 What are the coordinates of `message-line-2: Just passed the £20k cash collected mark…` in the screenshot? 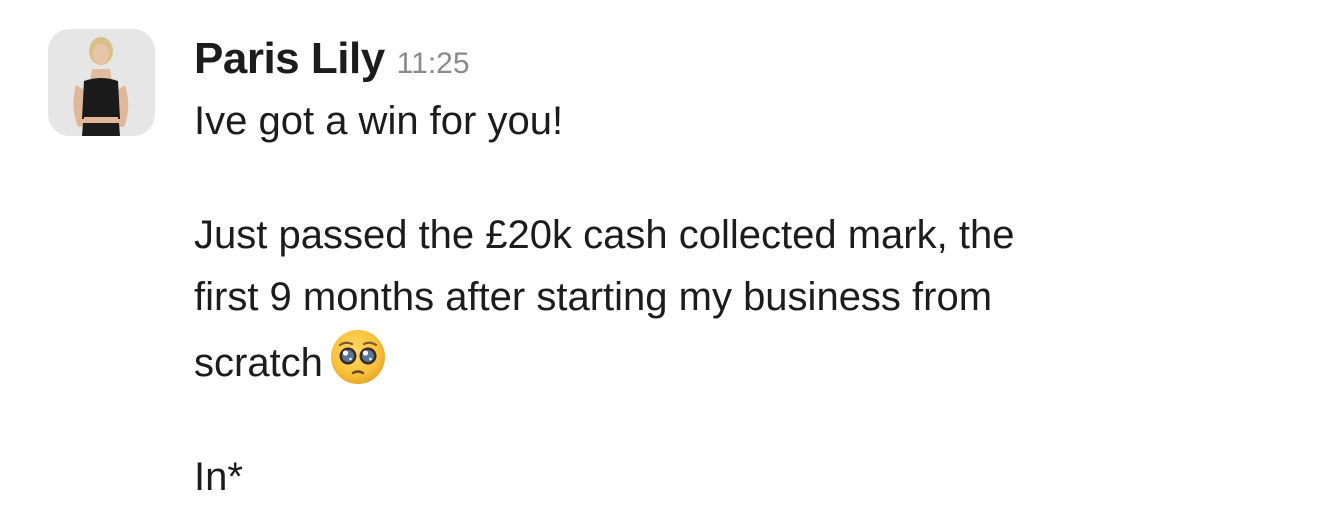 It's located at (604, 235).